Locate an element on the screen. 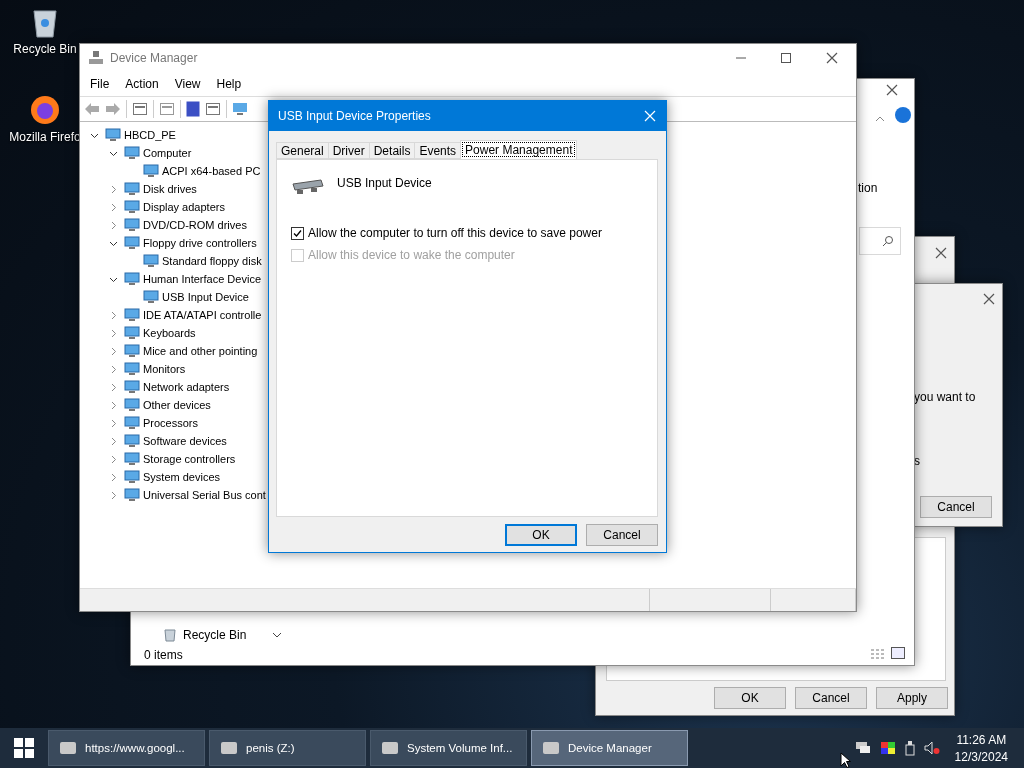  menu-item: Action is located at coordinates (142, 84).